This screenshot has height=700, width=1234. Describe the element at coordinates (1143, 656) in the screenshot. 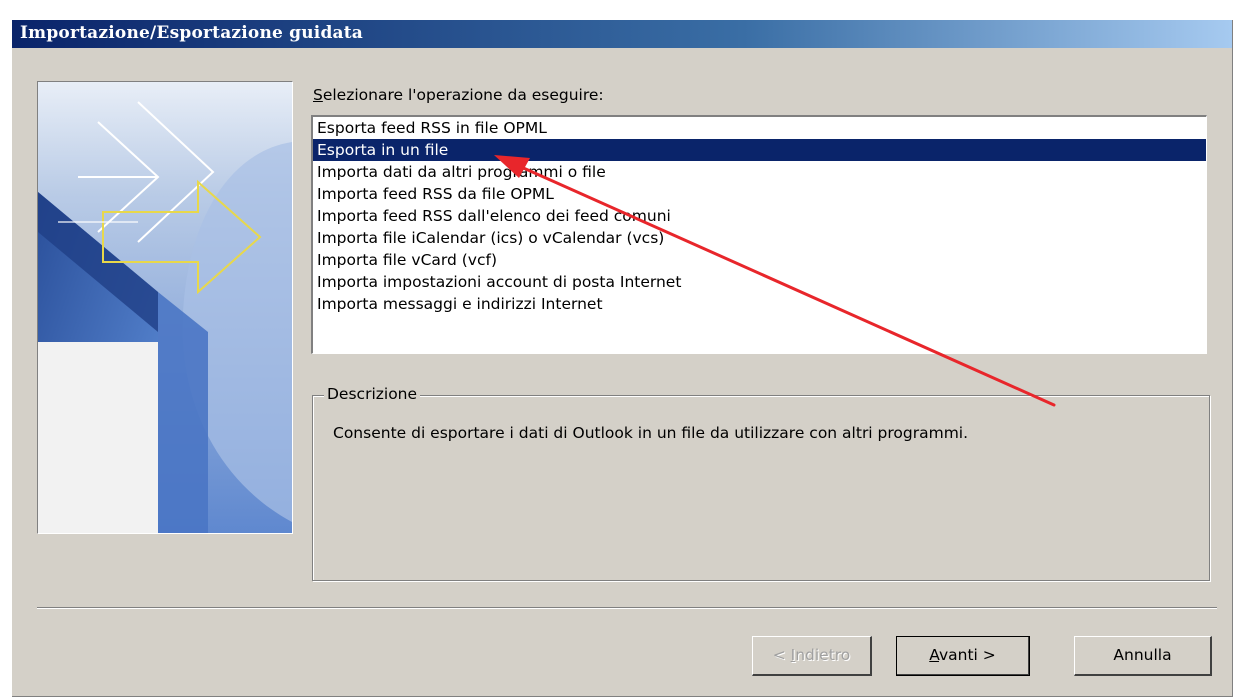

I see `cancel-button: Annulla` at that location.